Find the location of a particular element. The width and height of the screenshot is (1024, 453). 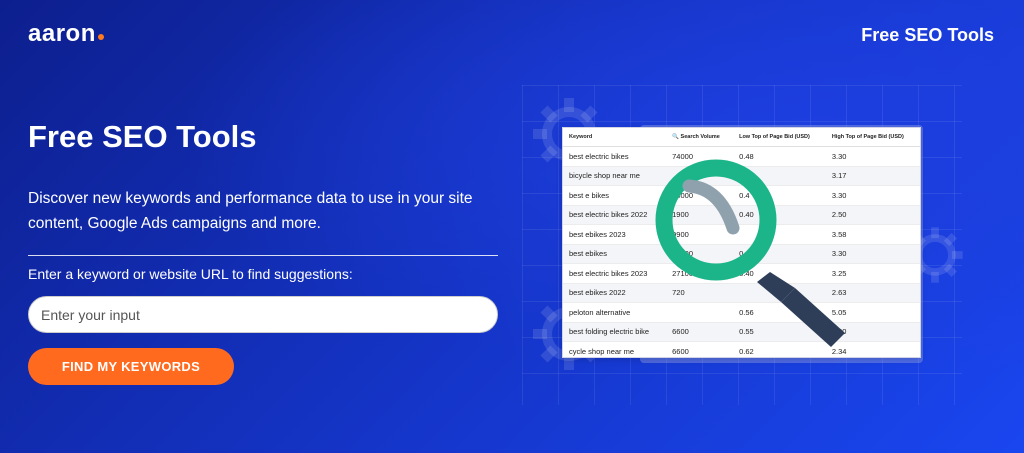

aaron-logo: aaron is located at coordinates (66, 34).